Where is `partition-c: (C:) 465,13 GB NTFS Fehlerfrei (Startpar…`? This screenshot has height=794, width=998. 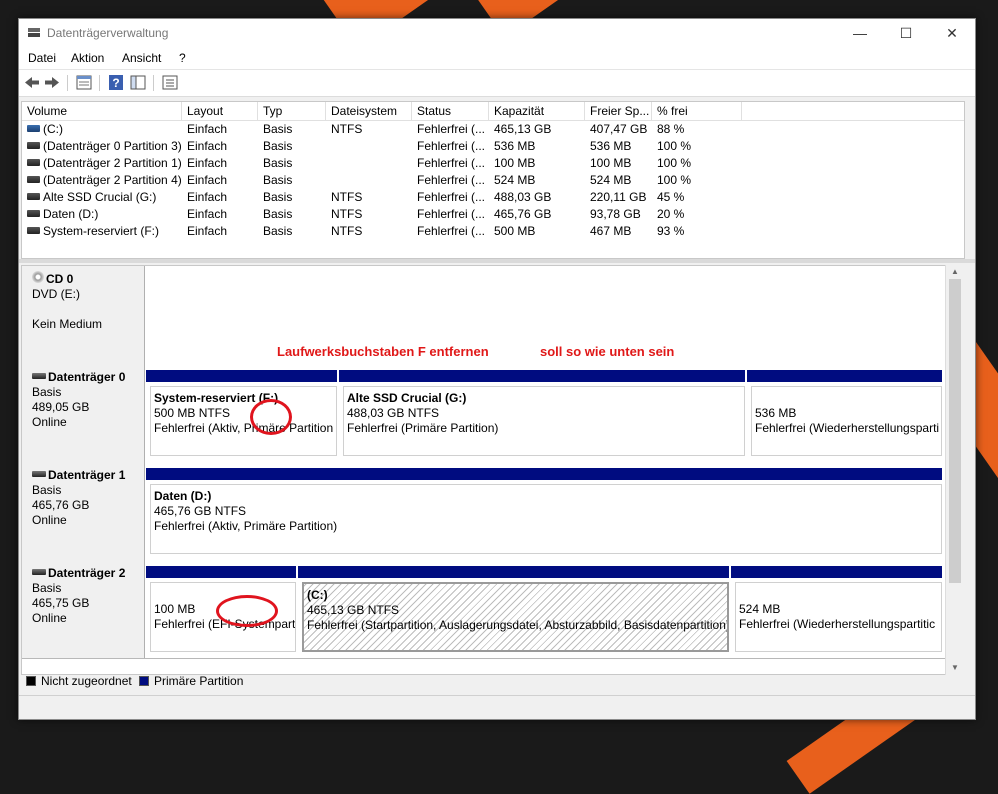 partition-c: (C:) 465,13 GB NTFS Fehlerfrei (Startpar… is located at coordinates (513, 610).